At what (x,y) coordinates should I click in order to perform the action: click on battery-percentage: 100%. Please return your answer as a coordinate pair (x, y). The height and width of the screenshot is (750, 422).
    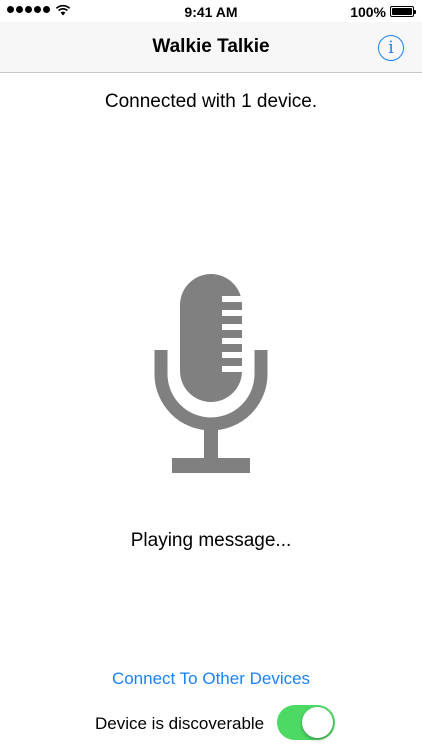
    Looking at the image, I should click on (368, 12).